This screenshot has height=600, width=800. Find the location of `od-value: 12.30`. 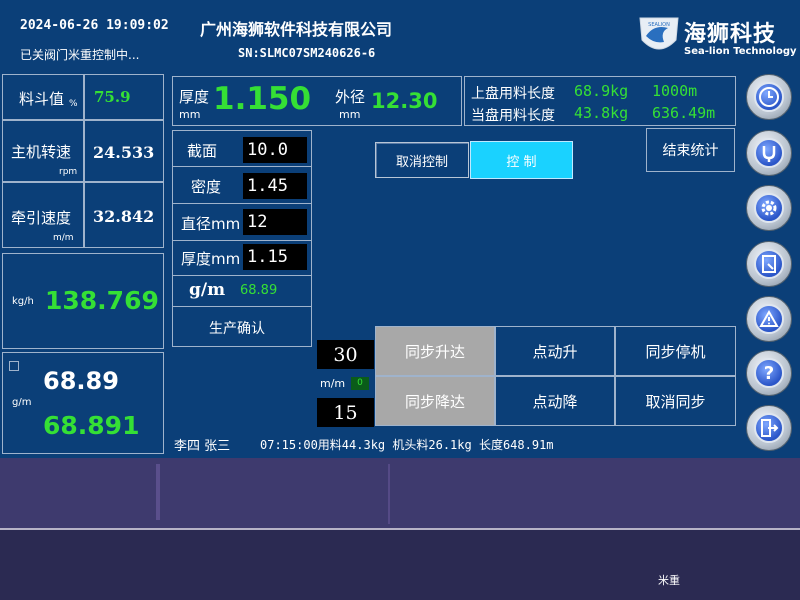

od-value: 12.30 is located at coordinates (404, 101).